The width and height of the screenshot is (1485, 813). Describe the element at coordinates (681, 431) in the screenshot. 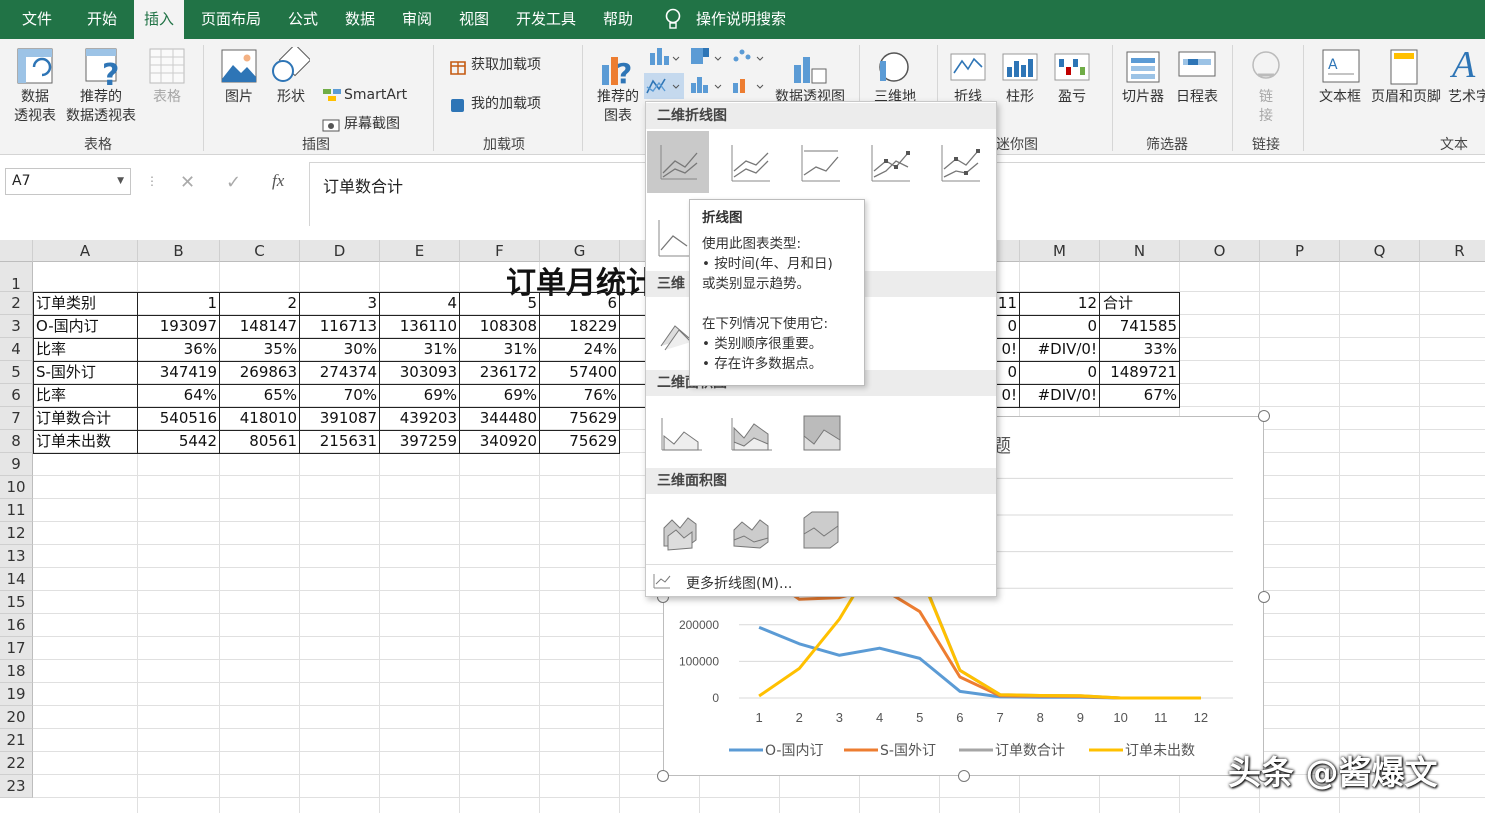

I see `area-option-icon` at that location.